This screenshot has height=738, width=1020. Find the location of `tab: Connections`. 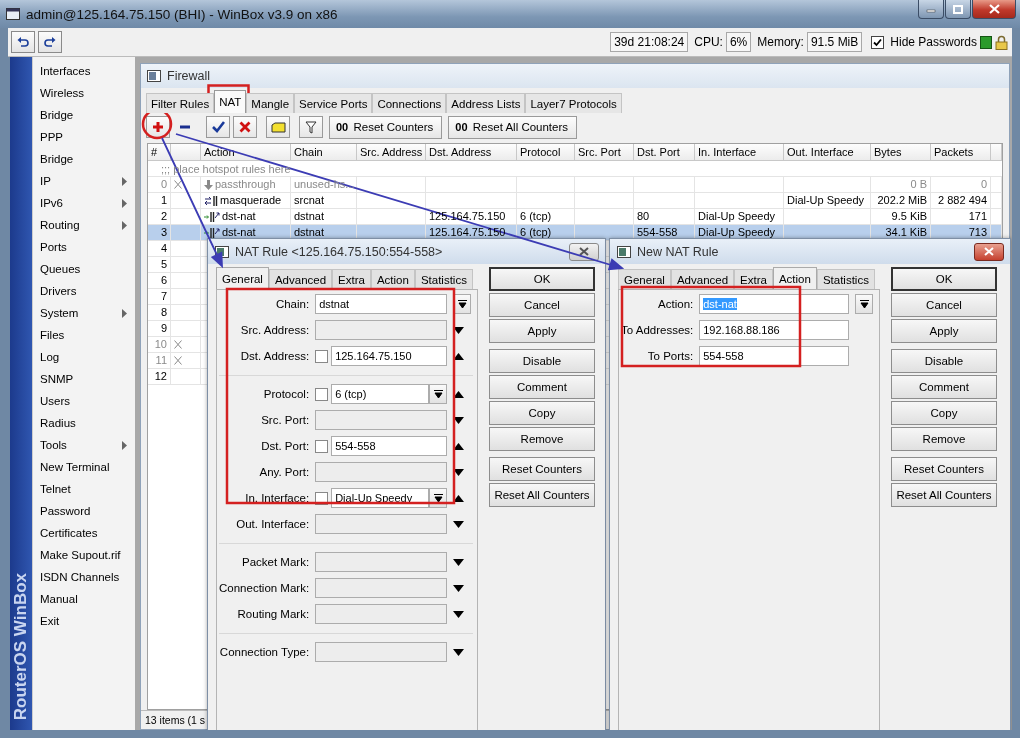

tab: Connections is located at coordinates (409, 103).